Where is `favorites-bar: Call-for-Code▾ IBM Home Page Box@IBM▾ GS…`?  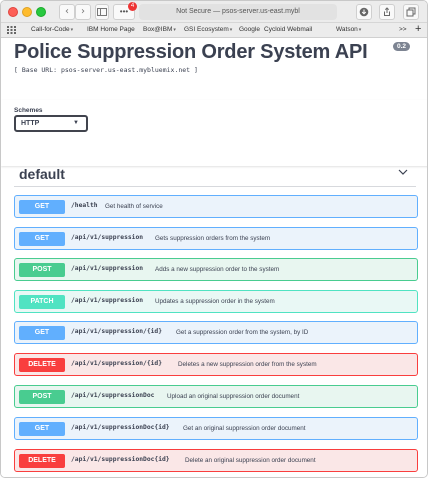 favorites-bar: Call-for-Code▾ IBM Home Page Box@IBM▾ GS… is located at coordinates (214, 30).